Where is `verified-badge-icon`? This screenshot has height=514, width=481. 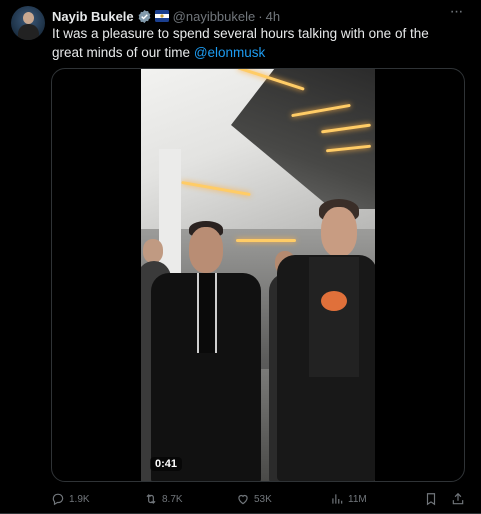 verified-badge-icon is located at coordinates (144, 16).